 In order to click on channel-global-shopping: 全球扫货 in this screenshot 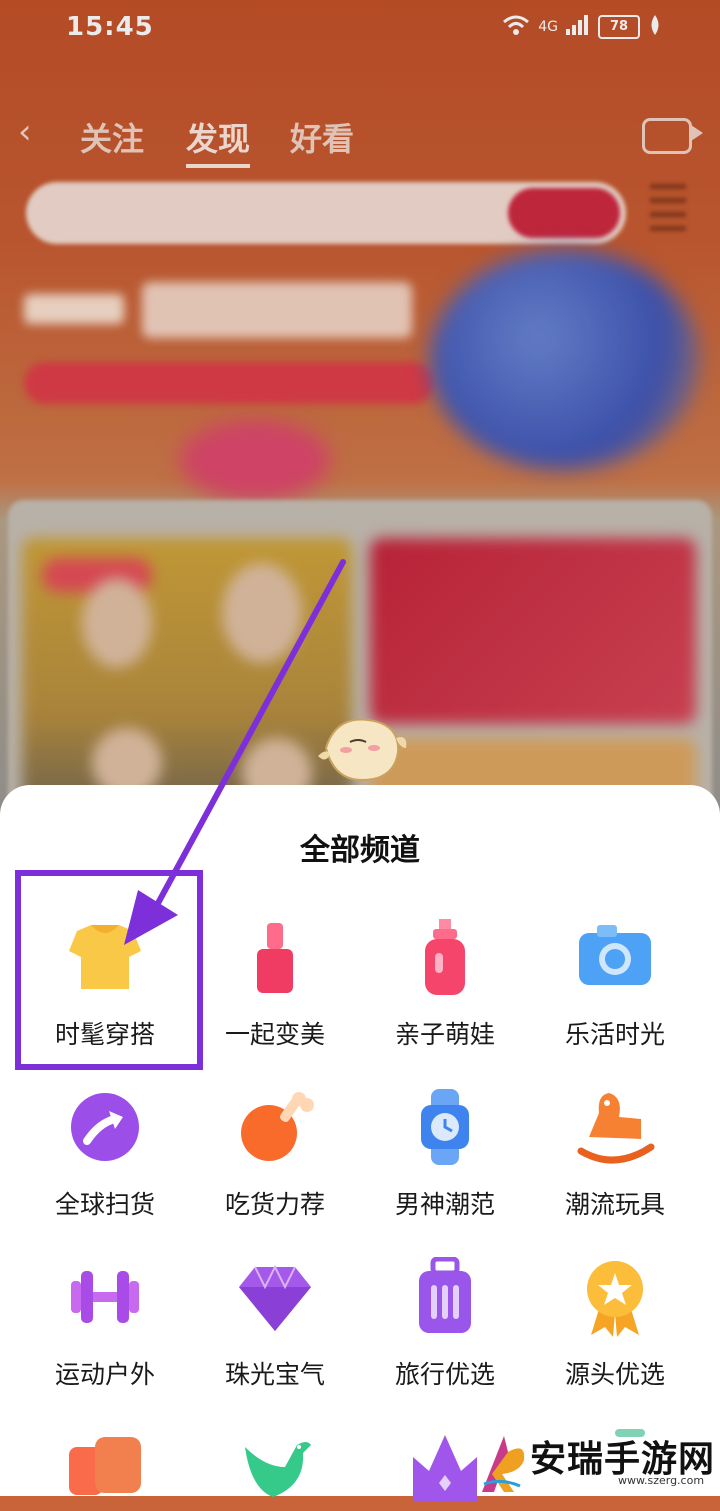, I will do `click(105, 1153)`.